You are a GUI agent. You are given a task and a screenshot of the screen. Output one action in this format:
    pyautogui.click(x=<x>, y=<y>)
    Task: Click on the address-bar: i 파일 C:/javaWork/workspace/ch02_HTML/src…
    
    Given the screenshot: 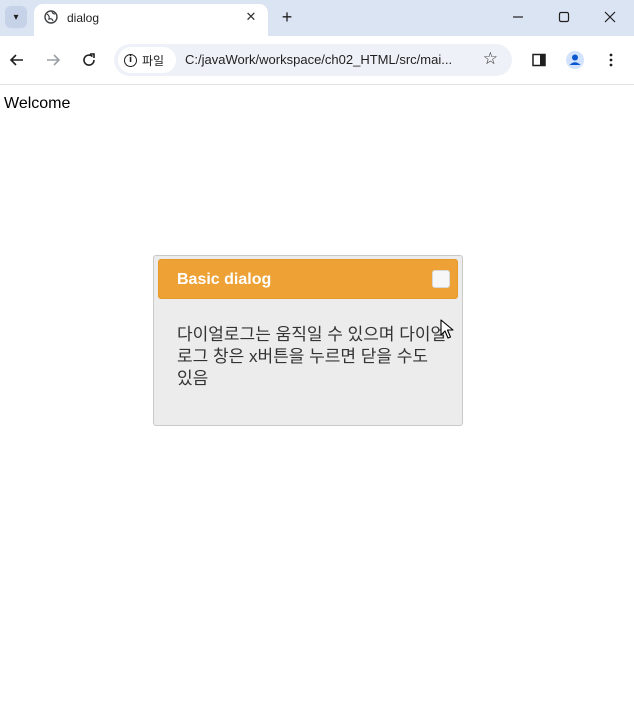 What is the action you would take?
    pyautogui.click(x=313, y=60)
    